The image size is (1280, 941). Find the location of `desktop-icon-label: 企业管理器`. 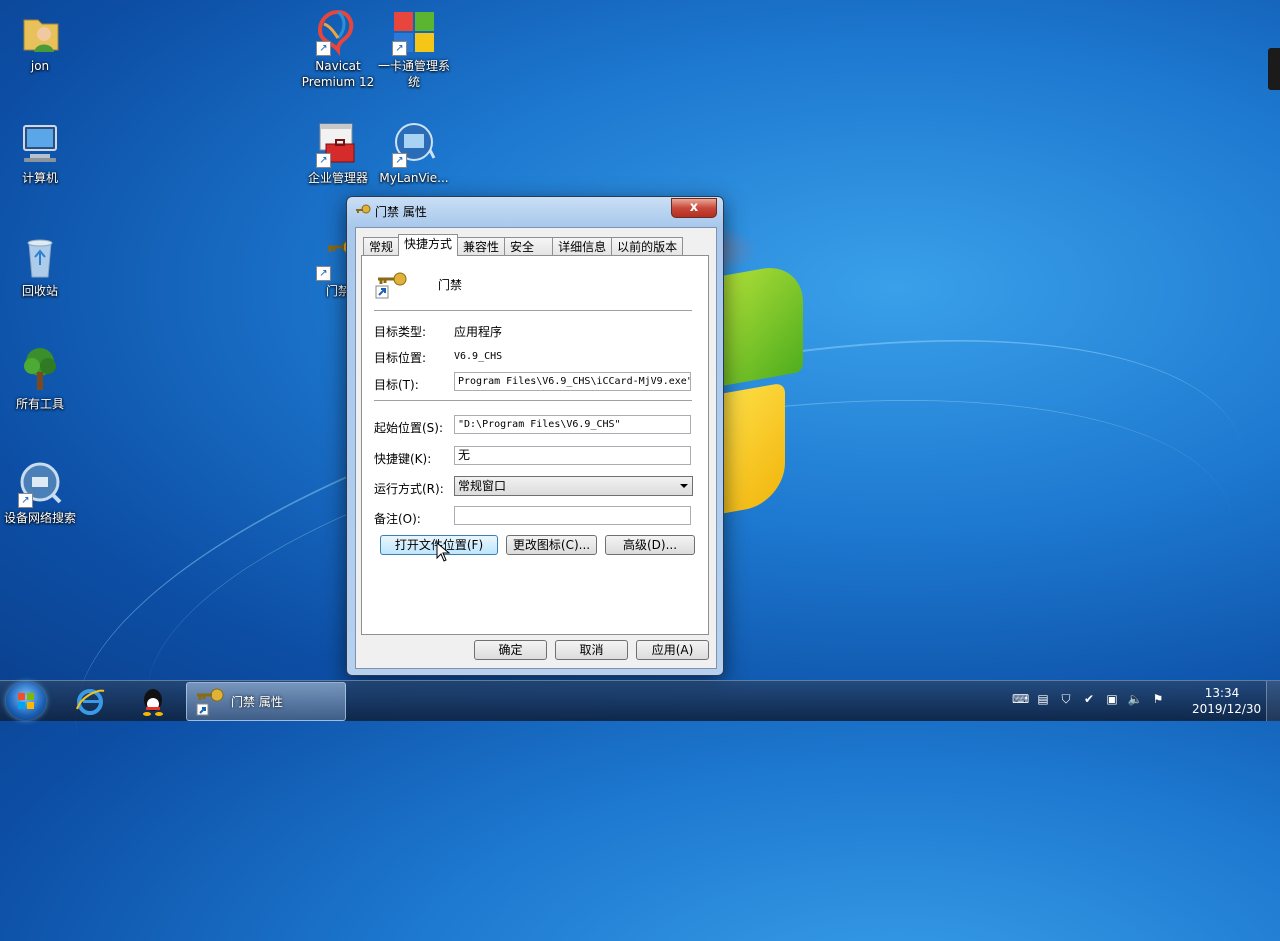

desktop-icon-label: 企业管理器 is located at coordinates (337, 178).